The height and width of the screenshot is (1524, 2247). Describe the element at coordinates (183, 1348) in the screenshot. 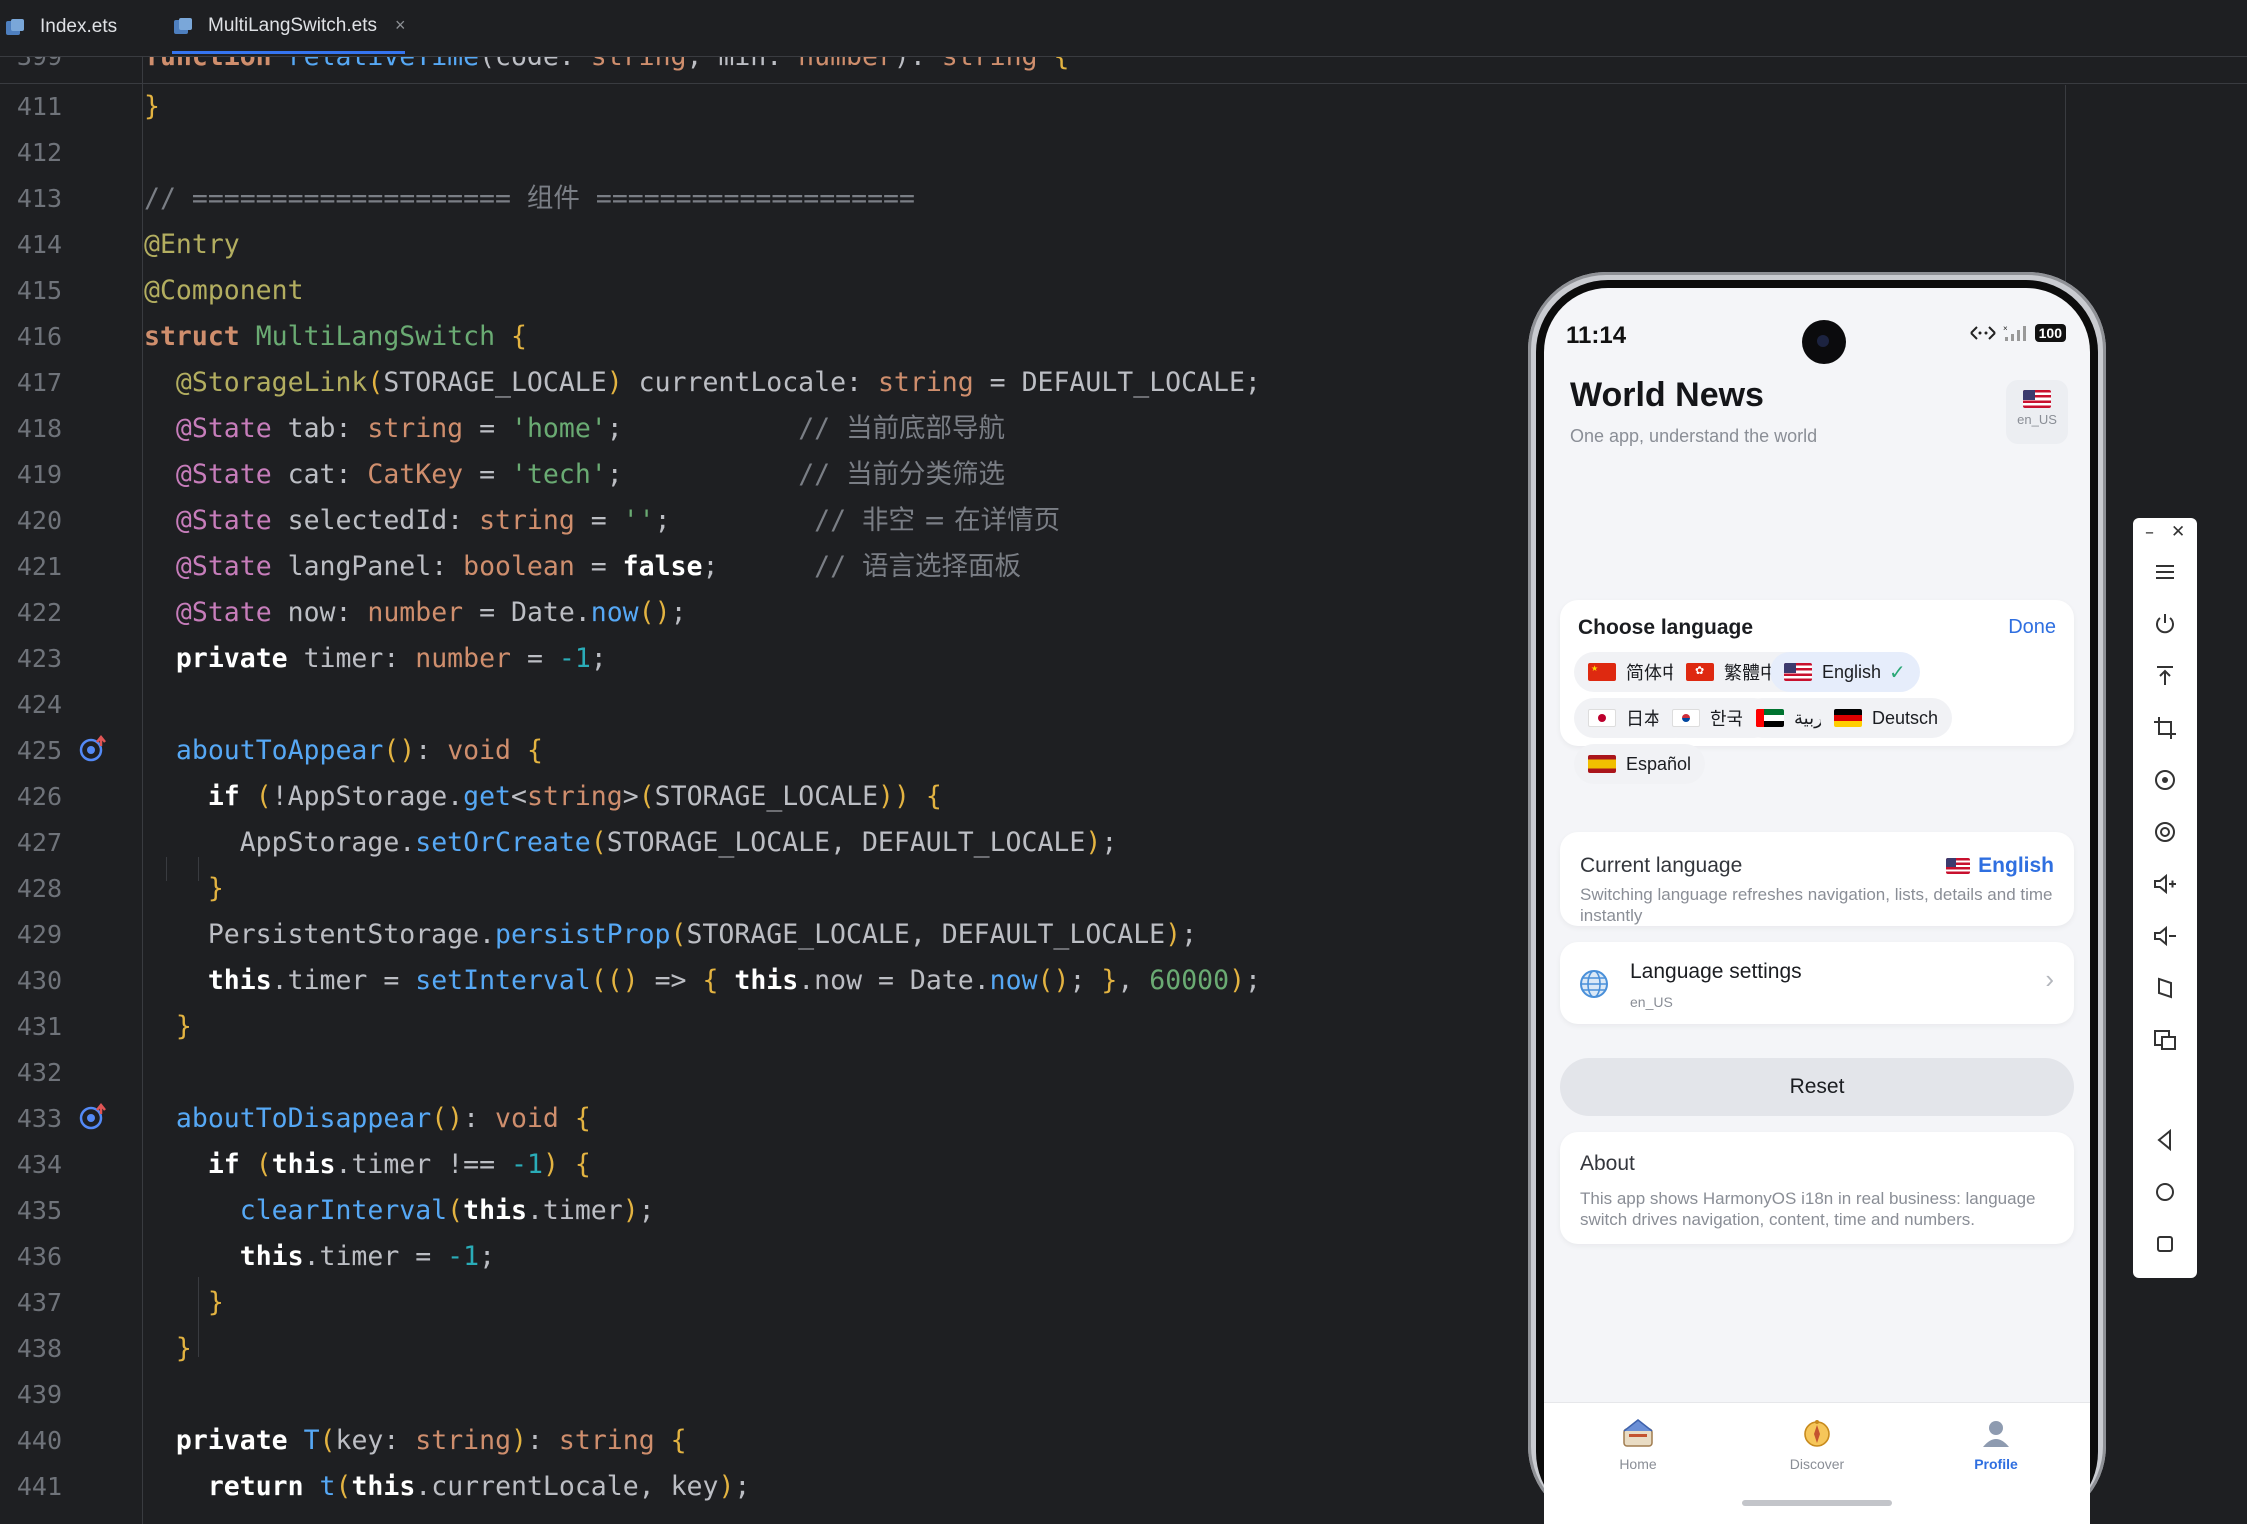

I see `code-line-438: }` at that location.